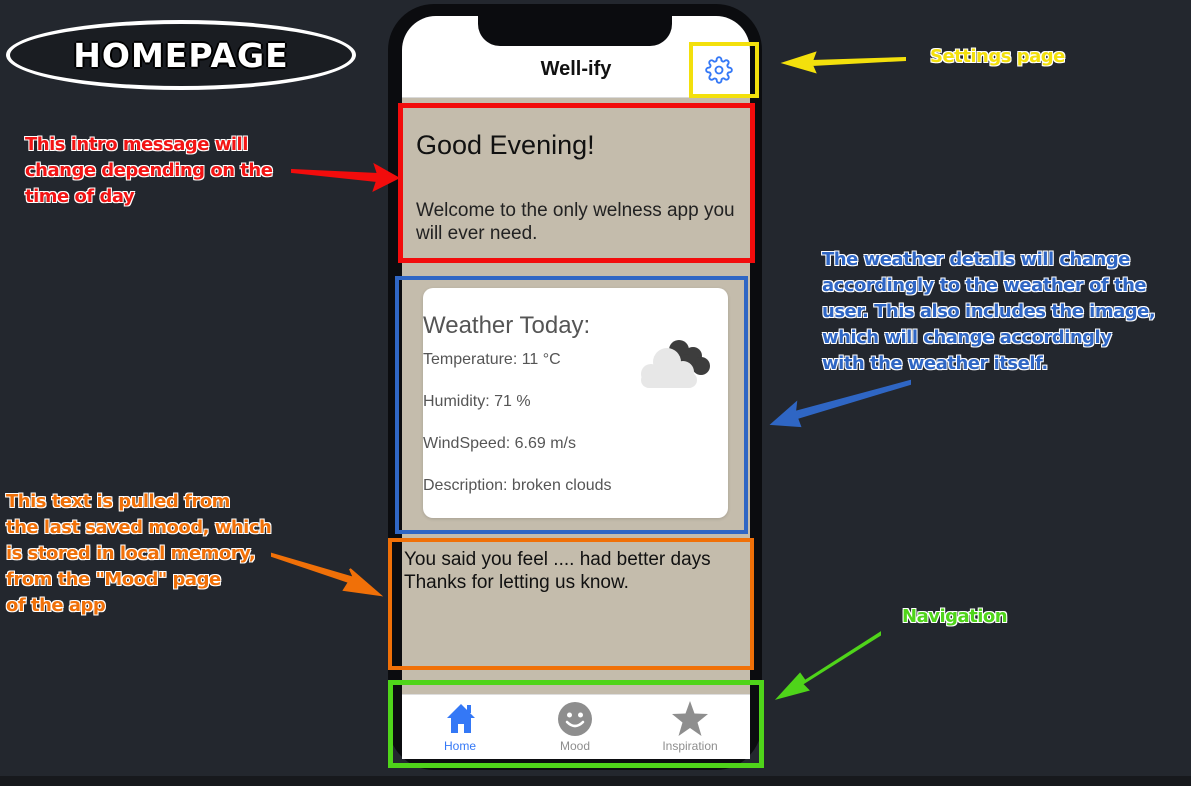 This screenshot has height=786, width=1191. I want to click on intro-arrow, so click(346, 177).